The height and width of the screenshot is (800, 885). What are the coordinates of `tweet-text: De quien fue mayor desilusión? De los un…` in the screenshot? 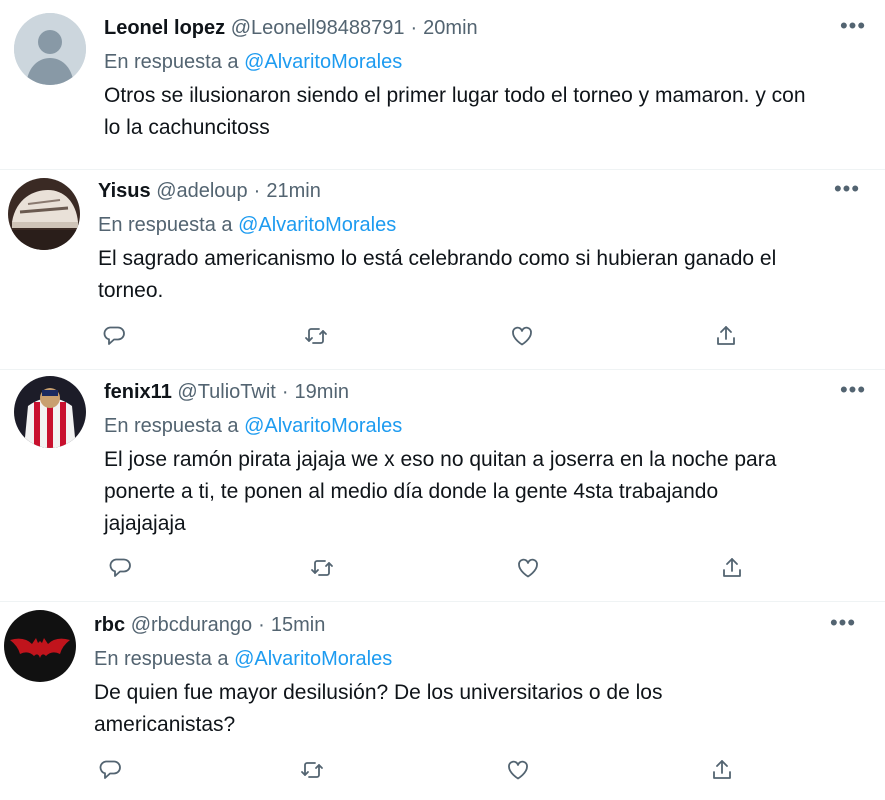 It's located at (474, 709).